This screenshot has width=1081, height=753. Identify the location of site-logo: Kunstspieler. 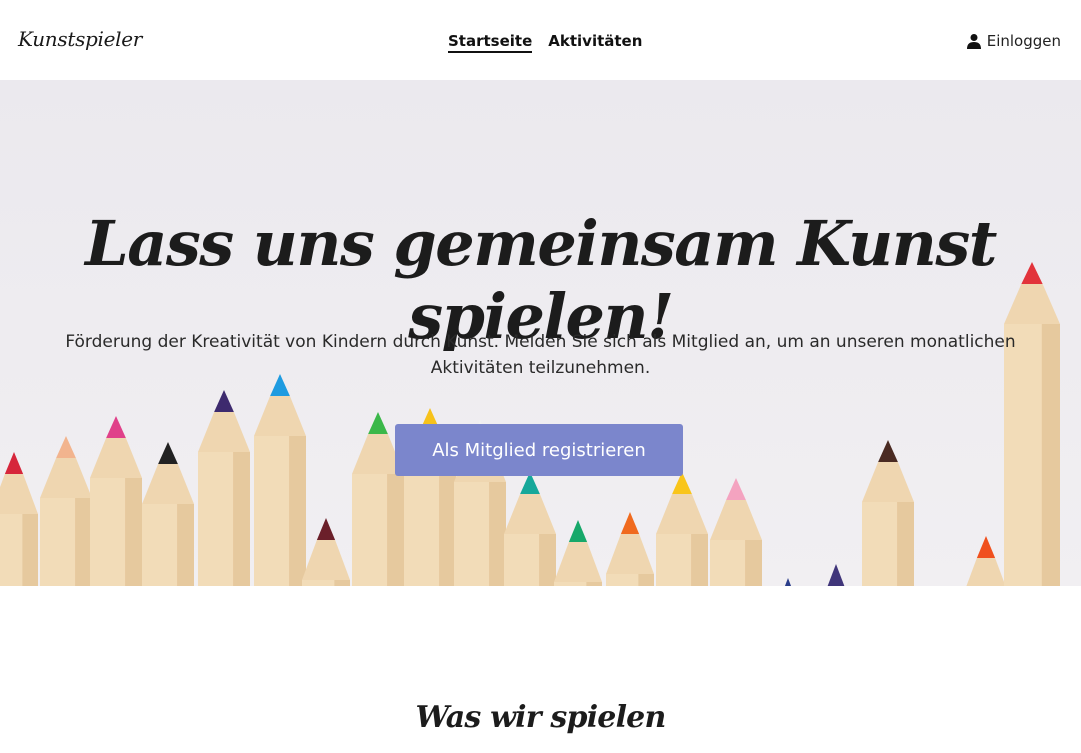
(80, 39).